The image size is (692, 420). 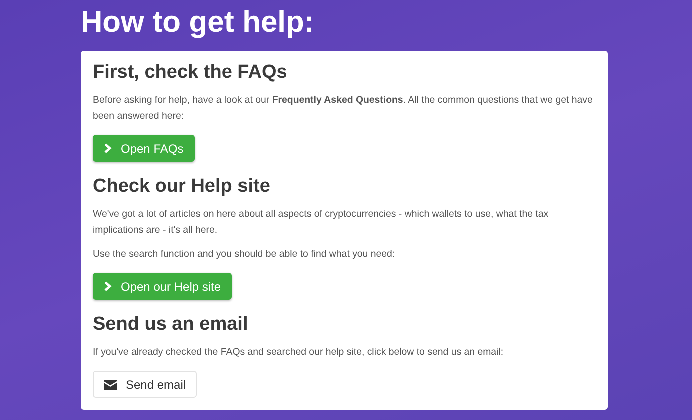 I want to click on action-button: Open FAQs, so click(x=144, y=148).